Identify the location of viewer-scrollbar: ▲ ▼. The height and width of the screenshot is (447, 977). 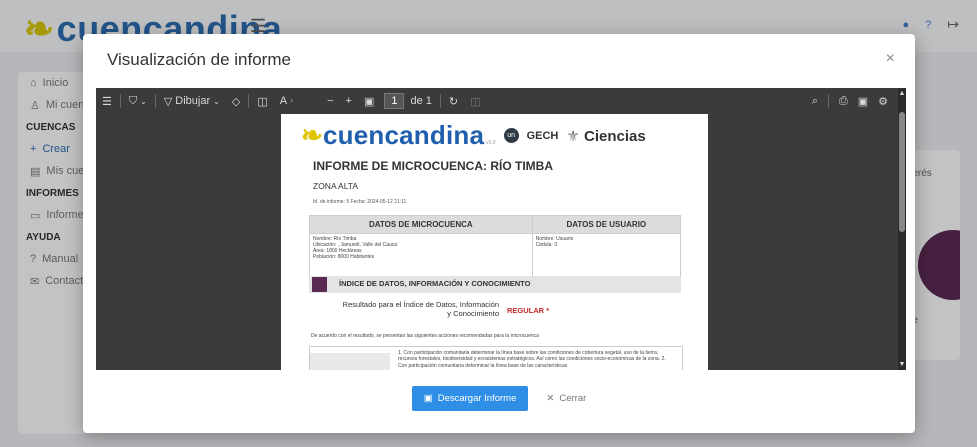
(902, 229).